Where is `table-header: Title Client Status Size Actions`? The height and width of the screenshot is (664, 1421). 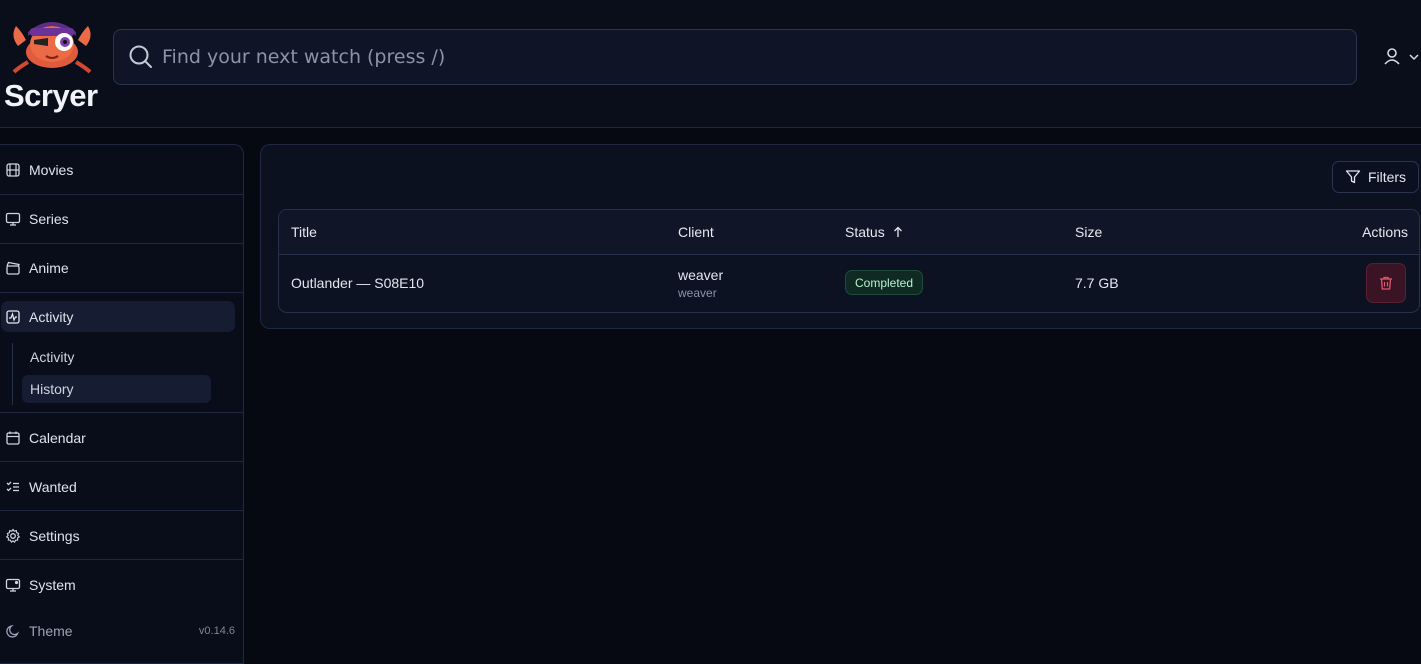 table-header: Title Client Status Size Actions is located at coordinates (849, 232).